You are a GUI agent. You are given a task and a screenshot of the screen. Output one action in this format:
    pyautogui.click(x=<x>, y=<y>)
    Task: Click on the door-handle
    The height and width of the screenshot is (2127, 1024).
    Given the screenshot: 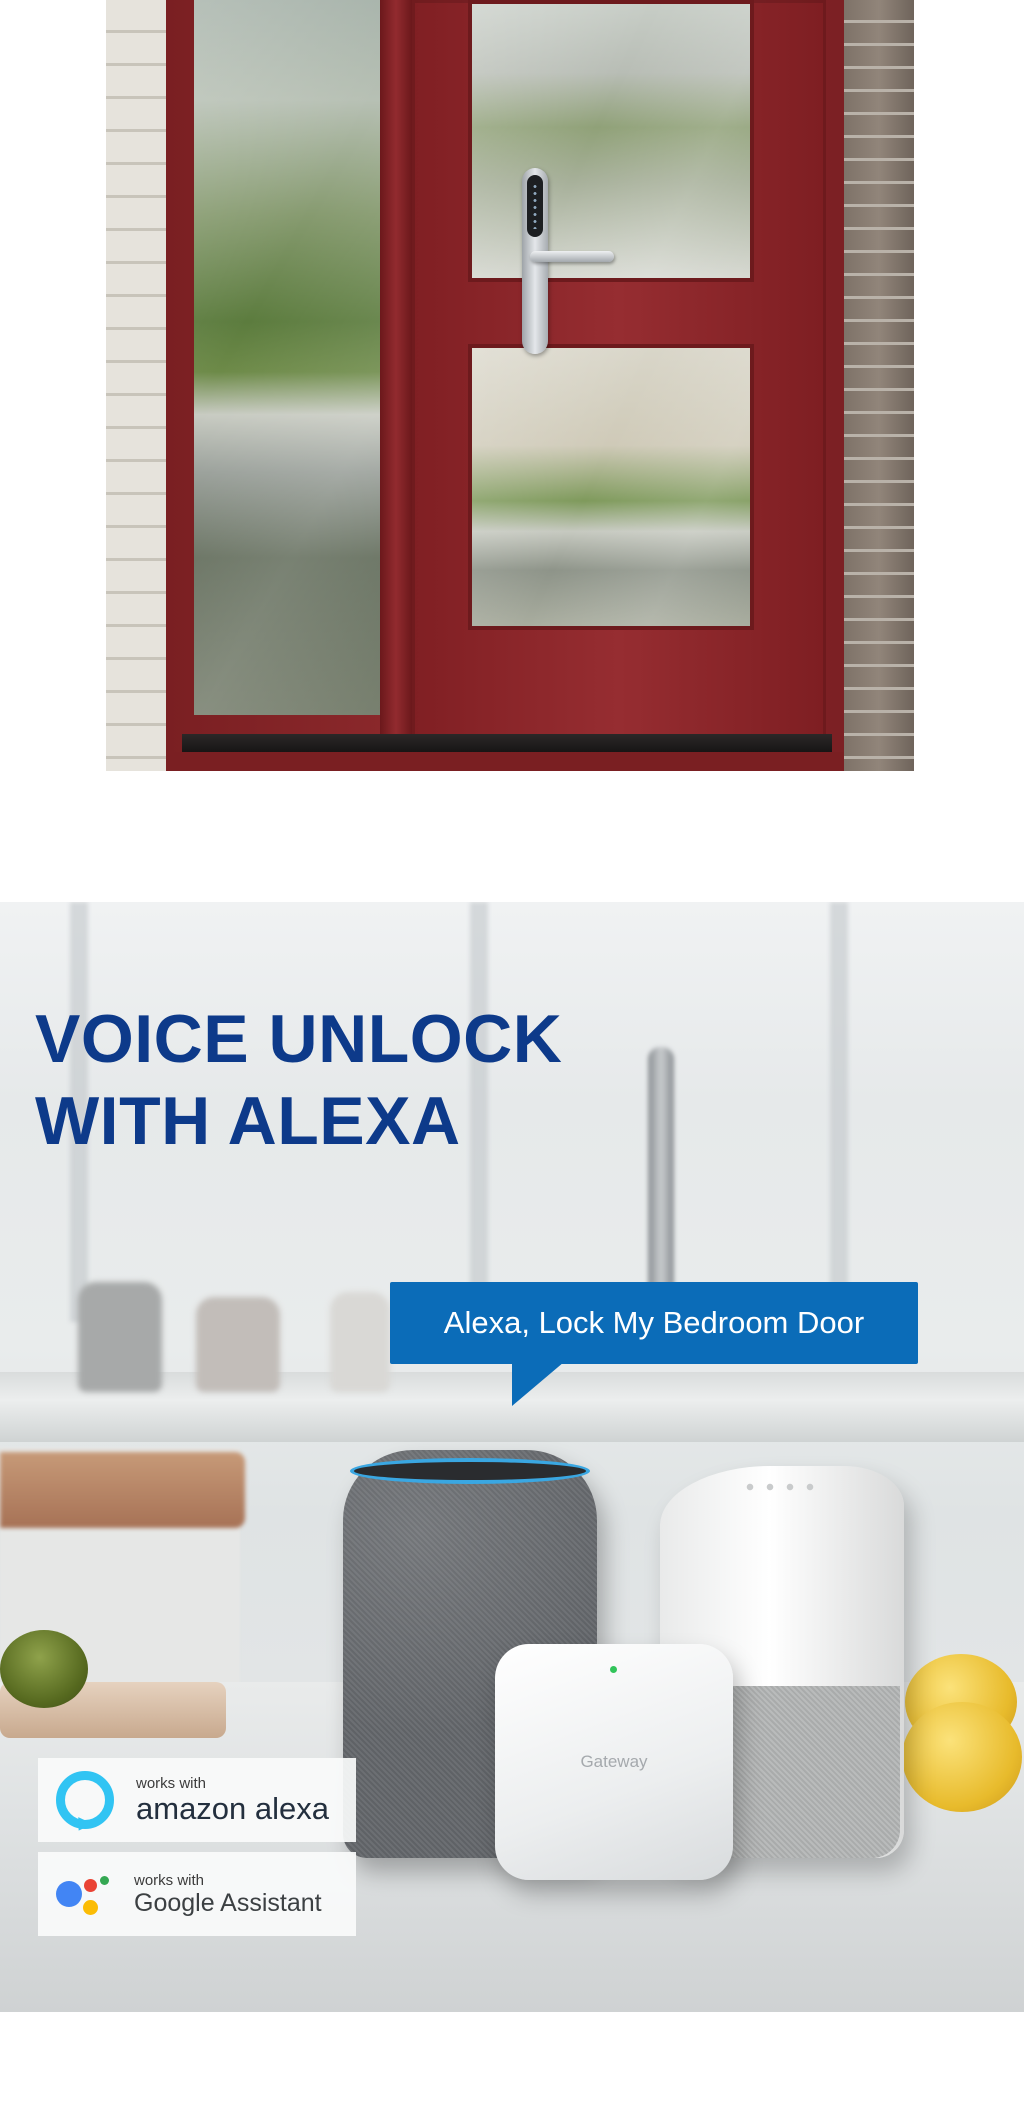 What is the action you would take?
    pyautogui.click(x=572, y=256)
    